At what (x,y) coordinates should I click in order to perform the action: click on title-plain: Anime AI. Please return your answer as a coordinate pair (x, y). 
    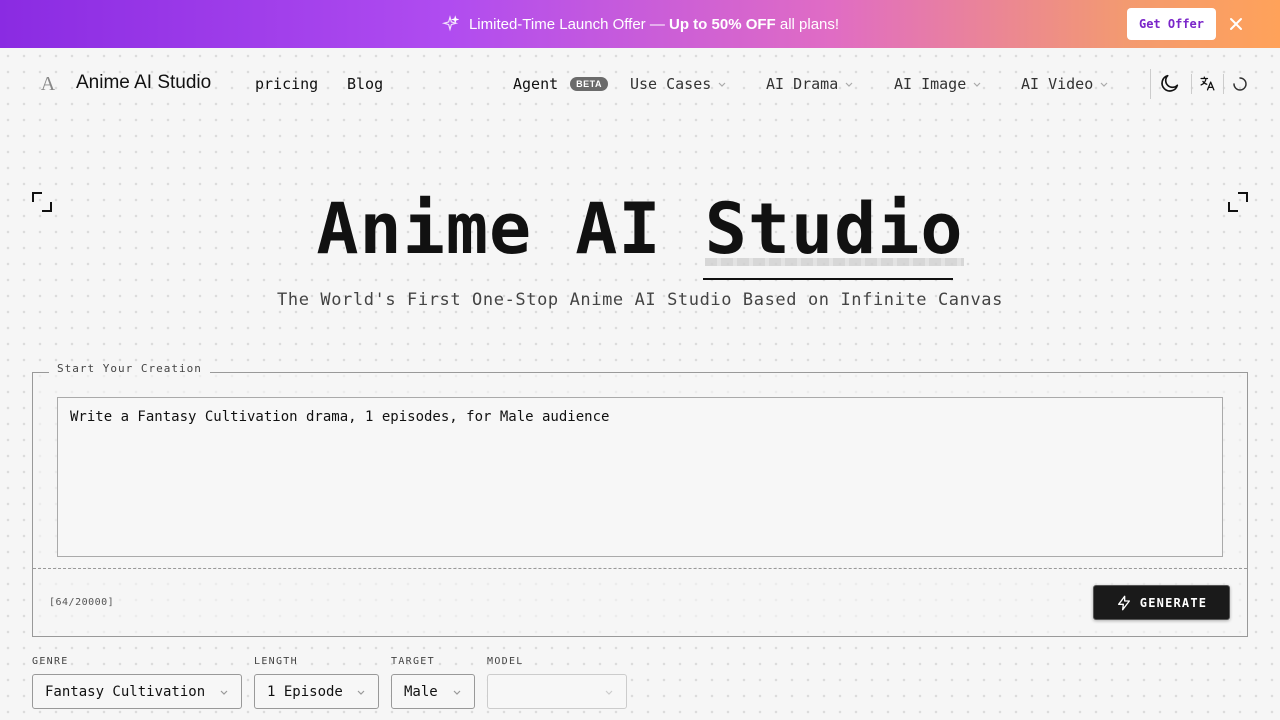
    Looking at the image, I should click on (510, 229).